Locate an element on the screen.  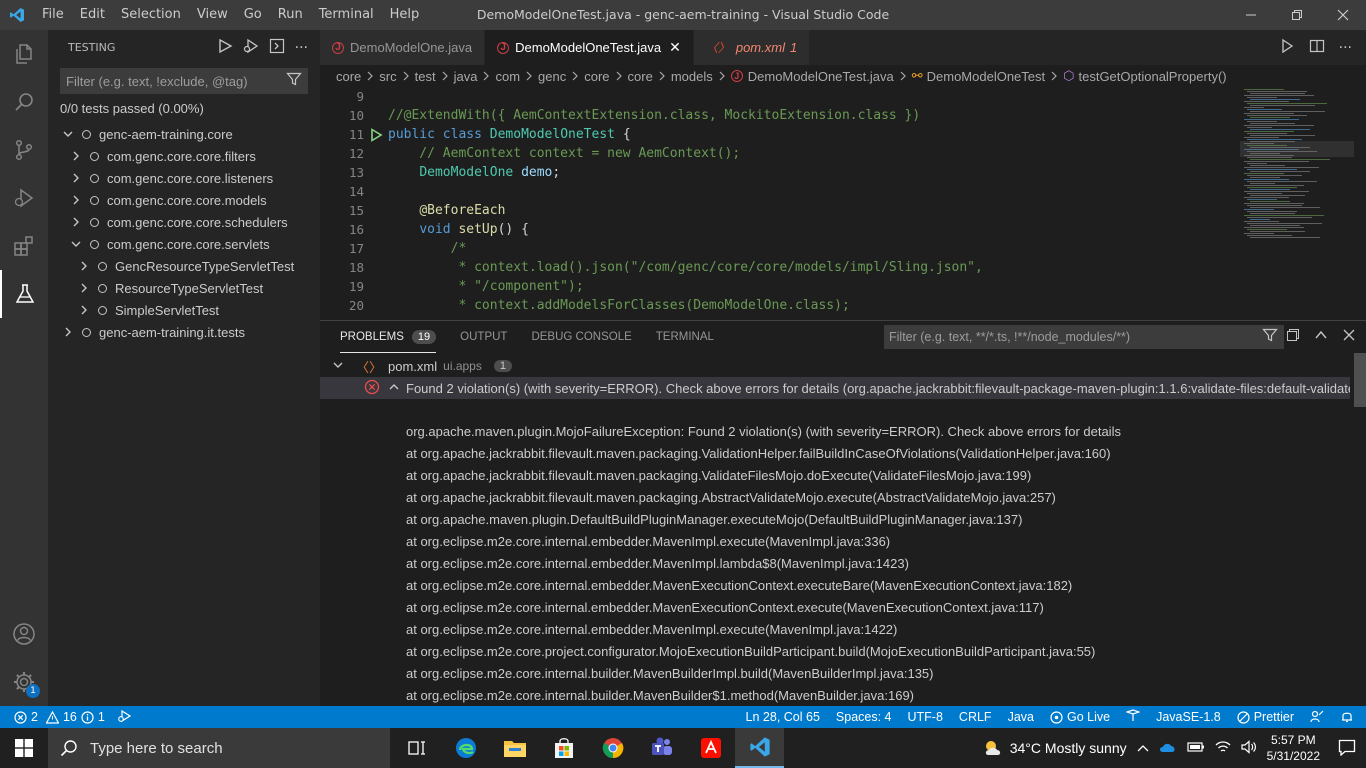
menu-item-terminal: Terminal is located at coordinates (346, 15).